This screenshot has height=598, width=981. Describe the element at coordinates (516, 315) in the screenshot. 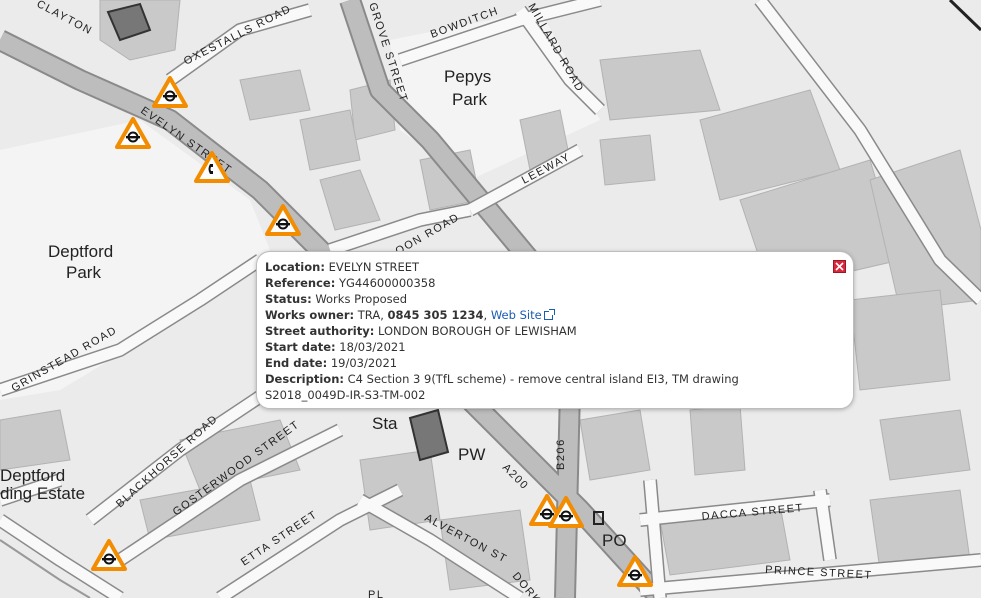

I see `web-site-link: Web Site` at that location.